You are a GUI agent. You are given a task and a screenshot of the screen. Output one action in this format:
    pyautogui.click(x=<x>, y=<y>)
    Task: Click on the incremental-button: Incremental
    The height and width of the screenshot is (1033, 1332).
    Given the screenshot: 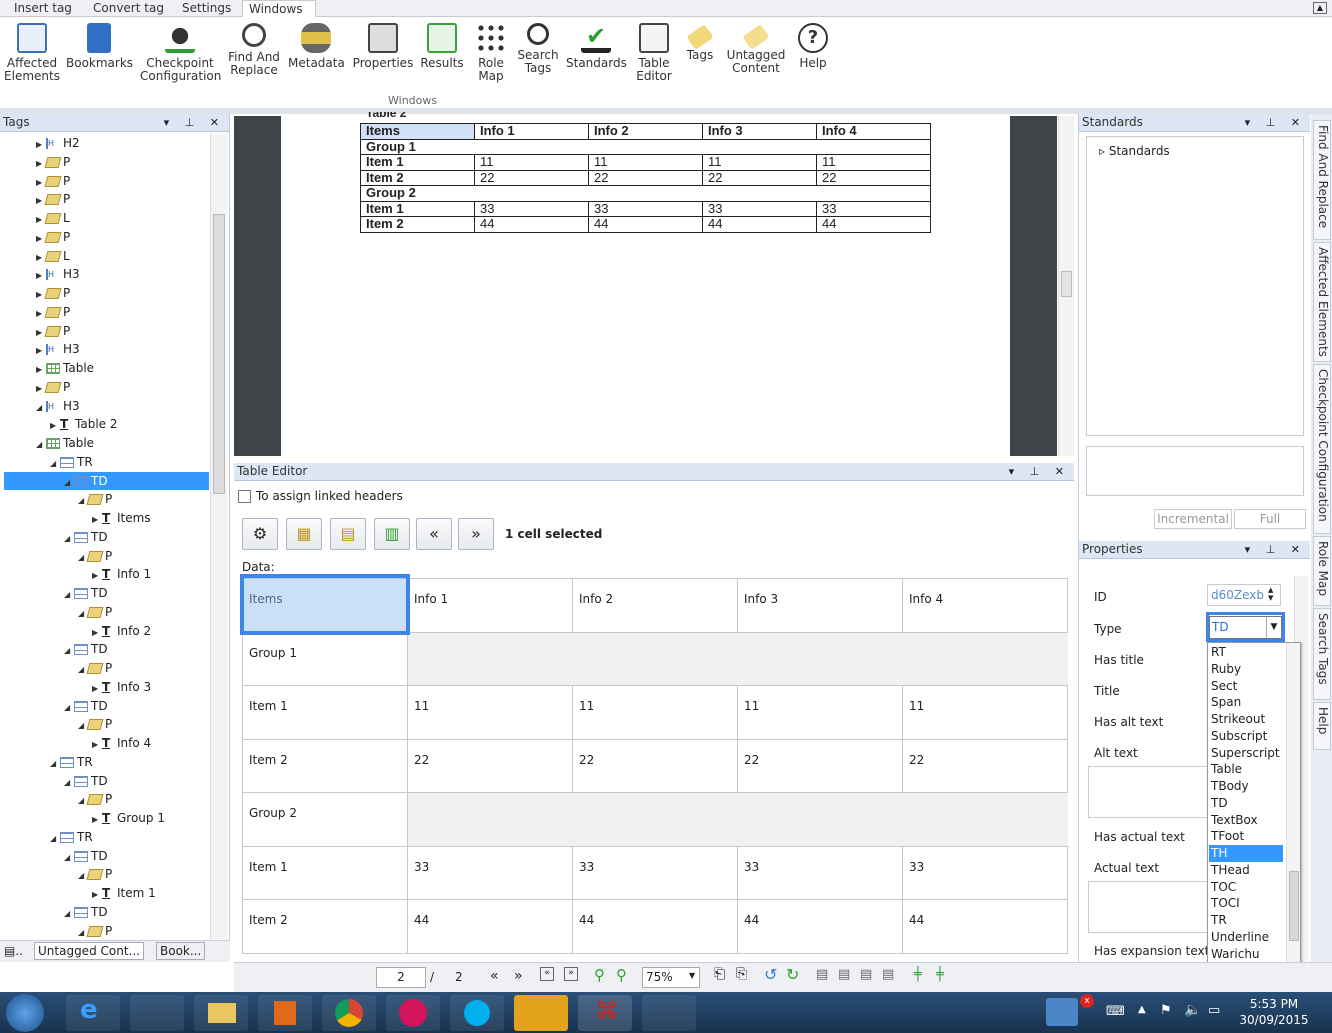 What is the action you would take?
    pyautogui.click(x=1193, y=519)
    